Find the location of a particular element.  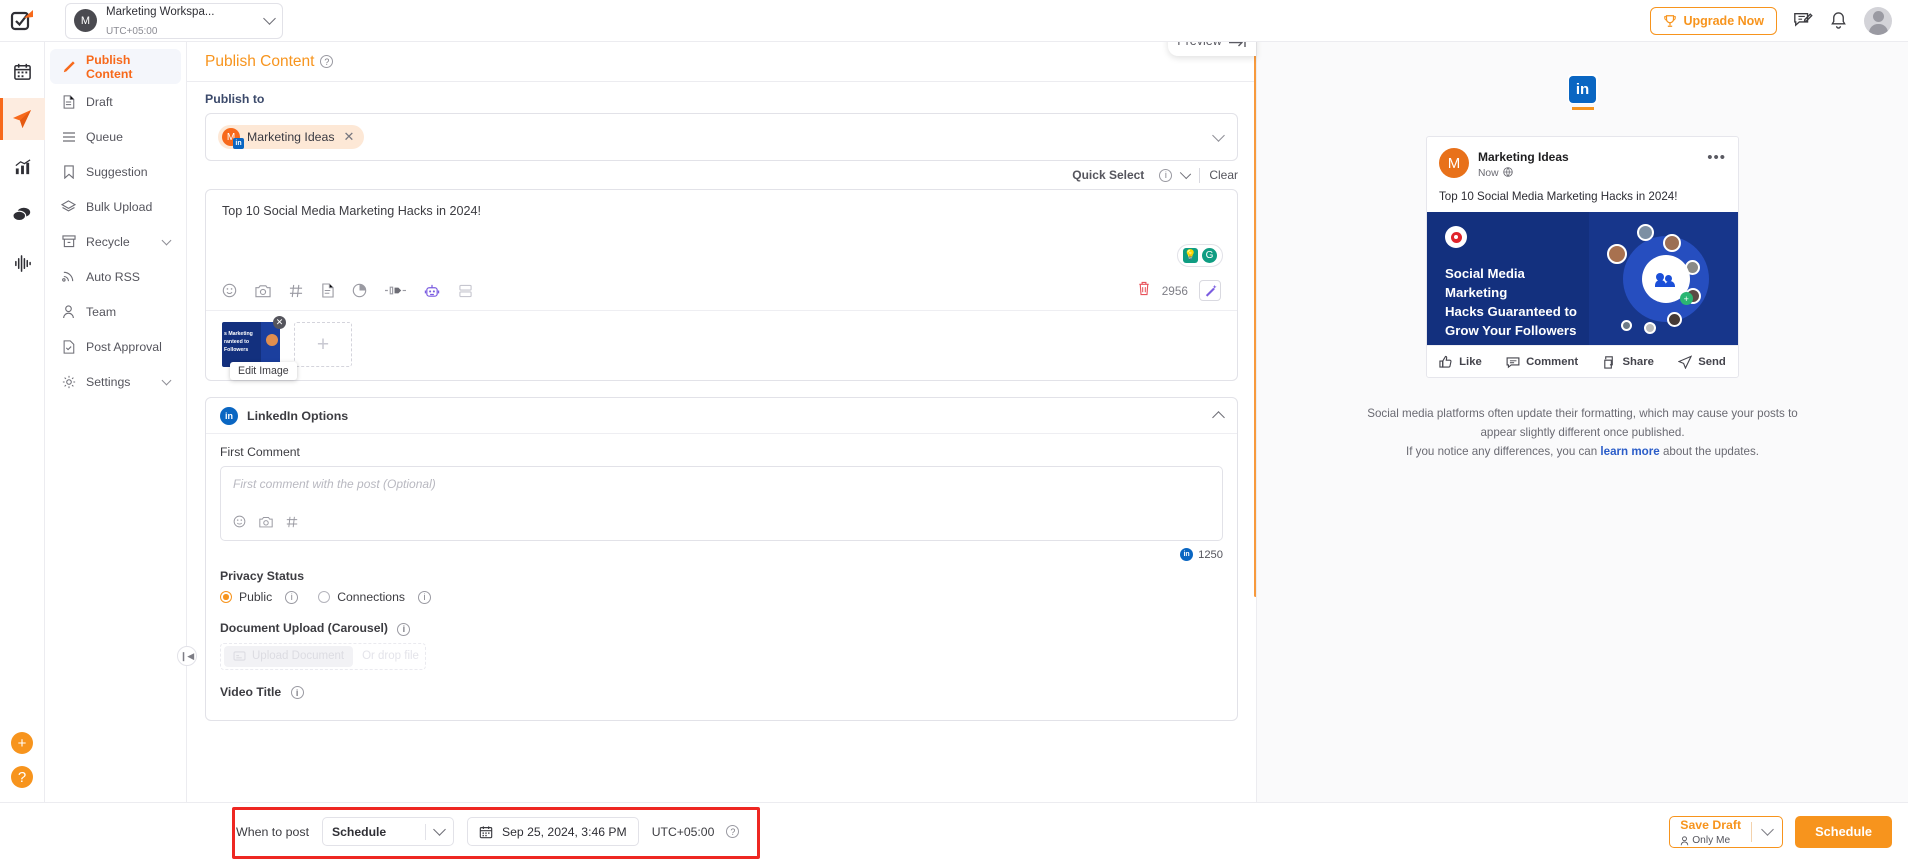

analytics-icon is located at coordinates (22, 166).